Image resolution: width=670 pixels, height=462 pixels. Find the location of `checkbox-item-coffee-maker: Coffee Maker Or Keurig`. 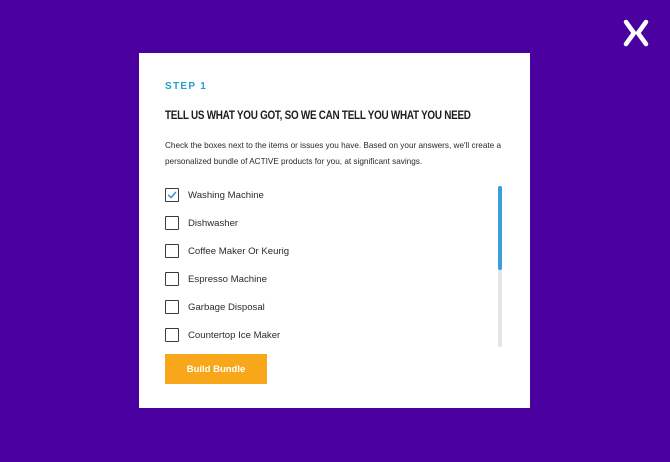

checkbox-item-coffee-maker: Coffee Maker Or Keurig is located at coordinates (227, 251).